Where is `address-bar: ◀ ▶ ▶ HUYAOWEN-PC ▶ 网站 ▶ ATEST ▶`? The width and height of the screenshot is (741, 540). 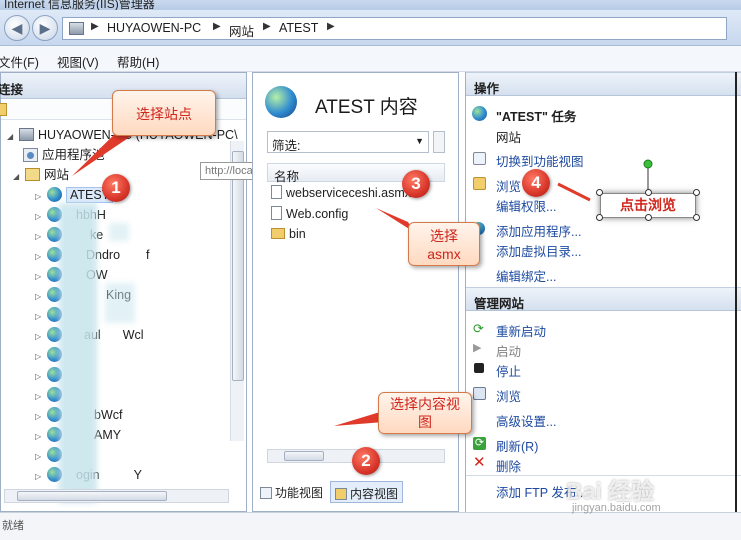
address-bar: ◀ ▶ ▶ HUYAOWEN-PC ▶ 网站 ▶ ATEST ▶ is located at coordinates (370, 28).